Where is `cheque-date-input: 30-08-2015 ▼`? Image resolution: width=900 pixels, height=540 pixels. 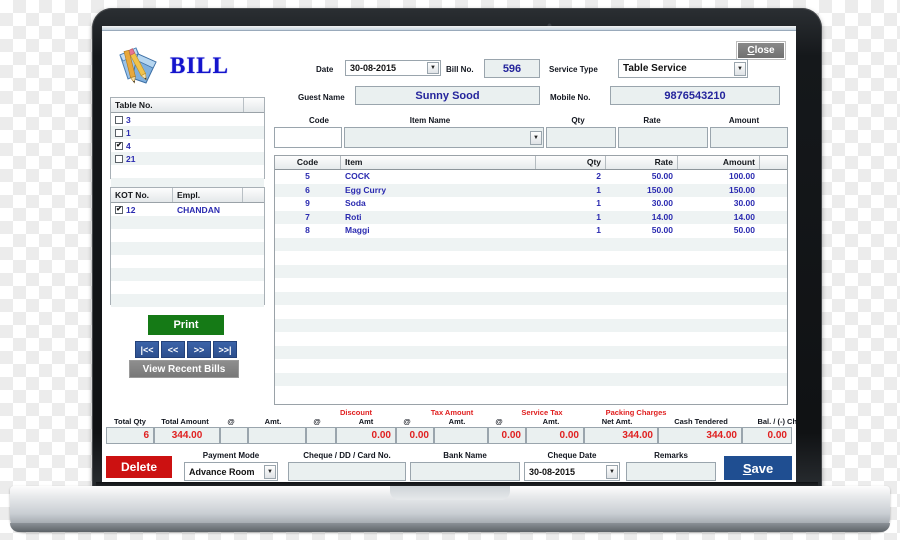
cheque-date-input: 30-08-2015 ▼ is located at coordinates (572, 471).